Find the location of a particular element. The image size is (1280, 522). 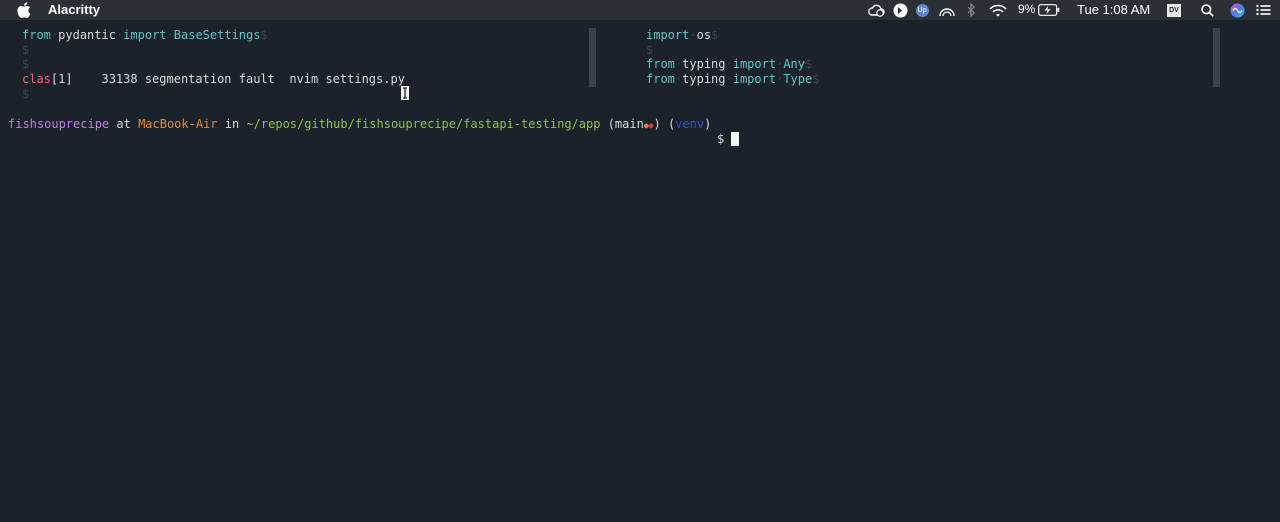

up-badge: Up is located at coordinates (922, 10).